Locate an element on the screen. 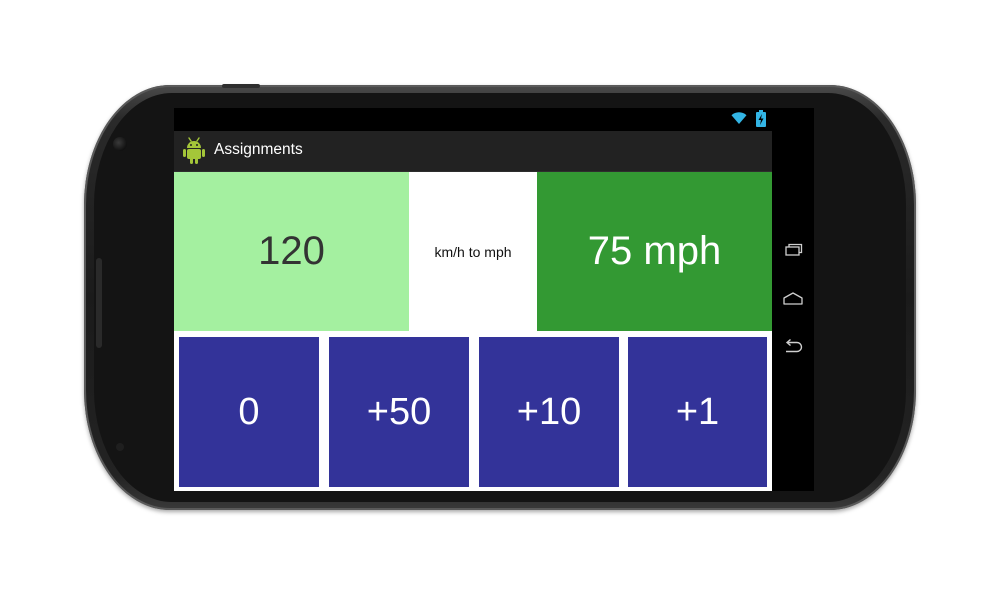  front-camera is located at coordinates (120, 144).